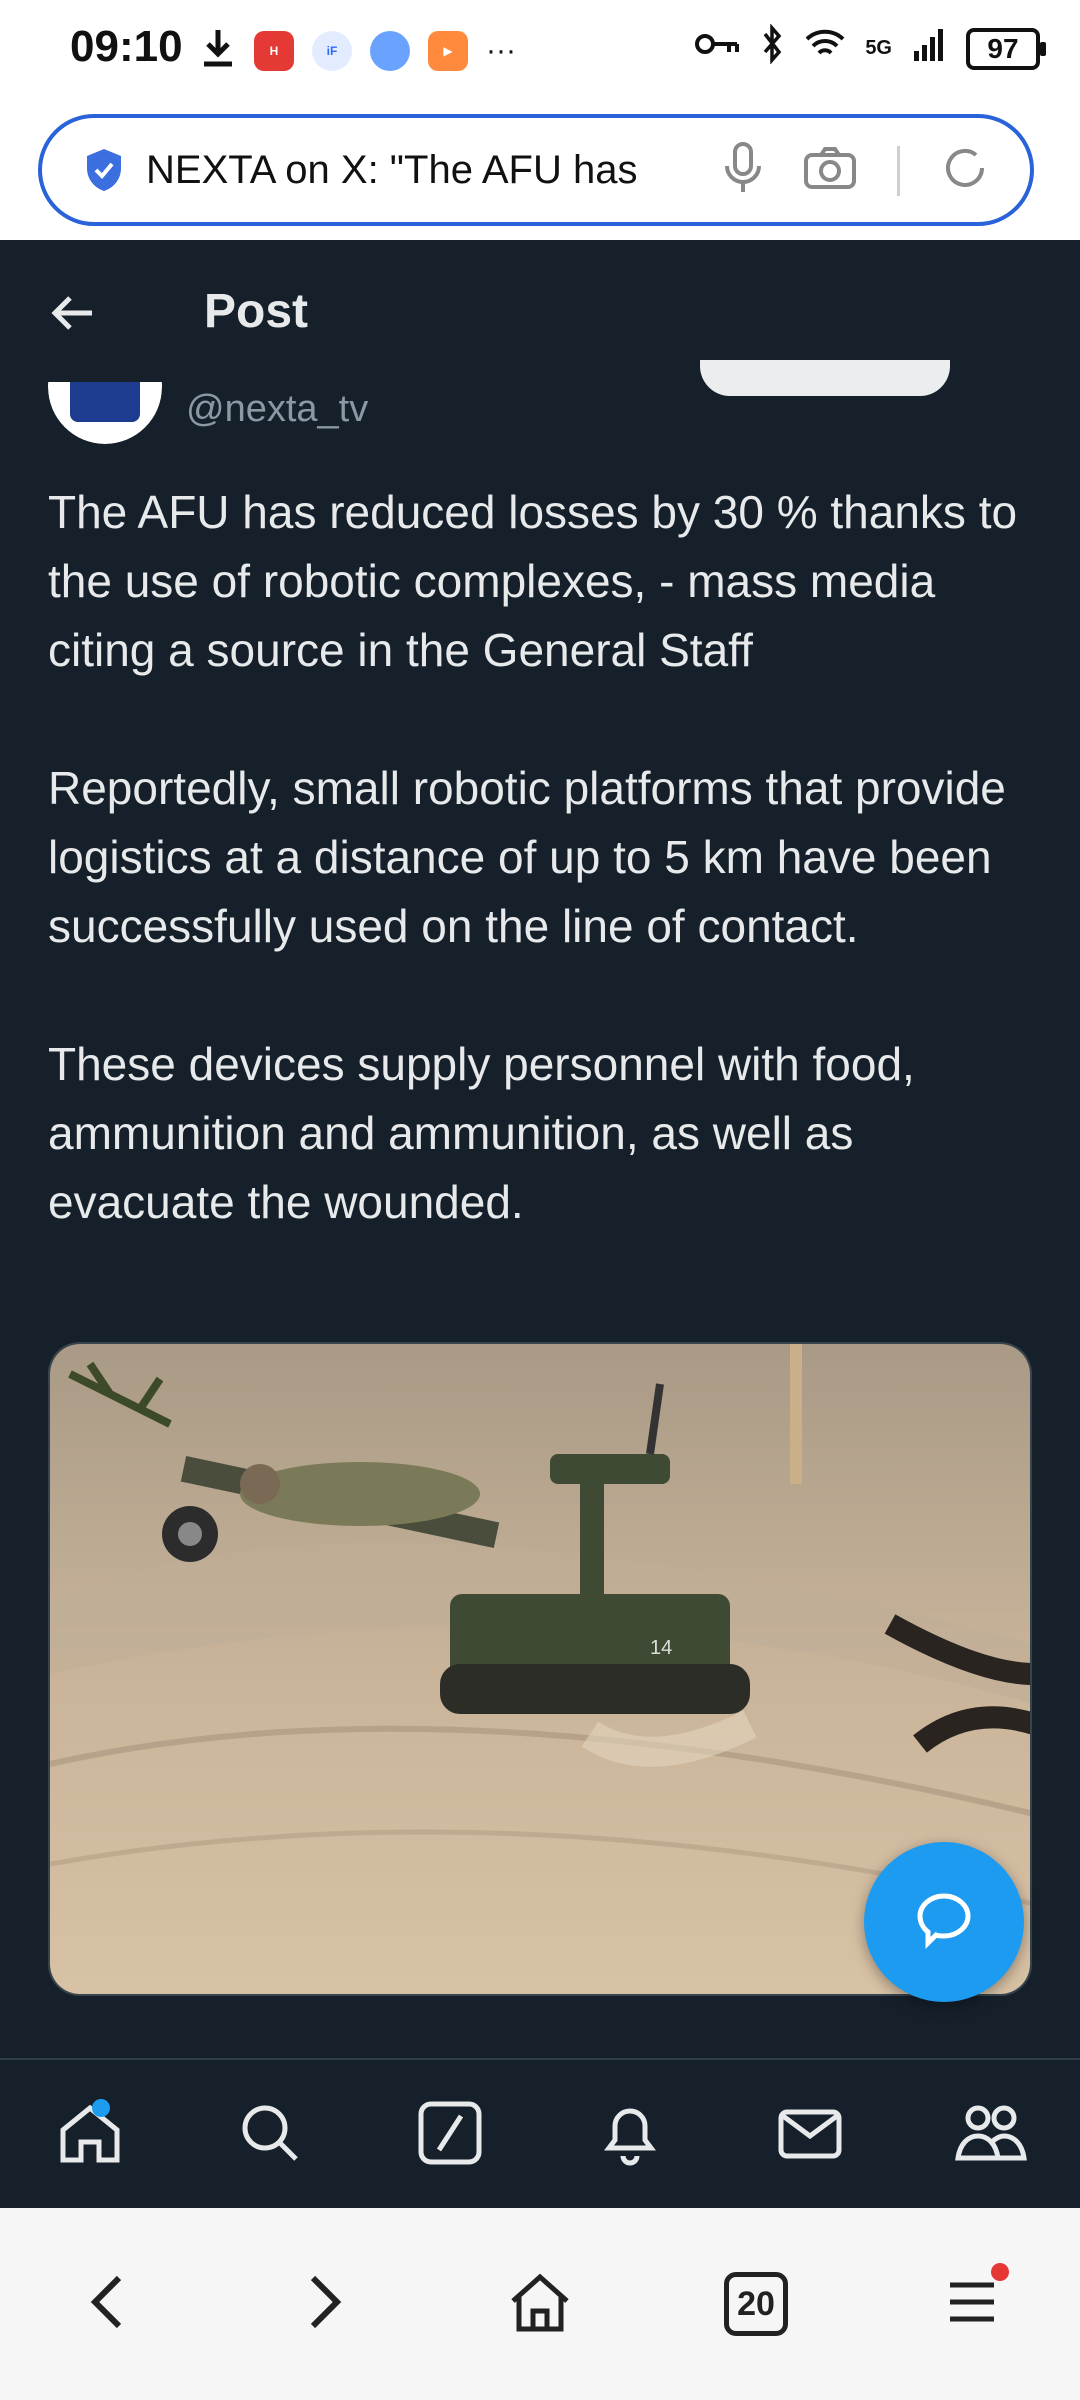  What do you see at coordinates (256, 311) in the screenshot?
I see `page-title: Post` at bounding box center [256, 311].